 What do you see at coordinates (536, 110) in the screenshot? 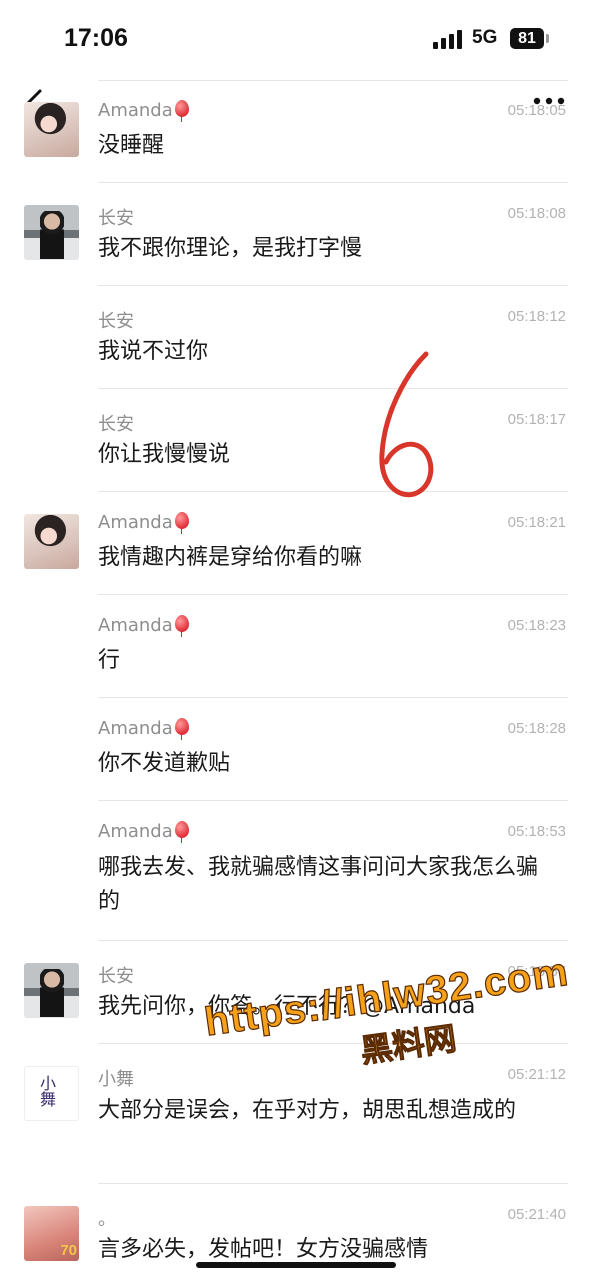
I see `message-time: 05:18:05` at bounding box center [536, 110].